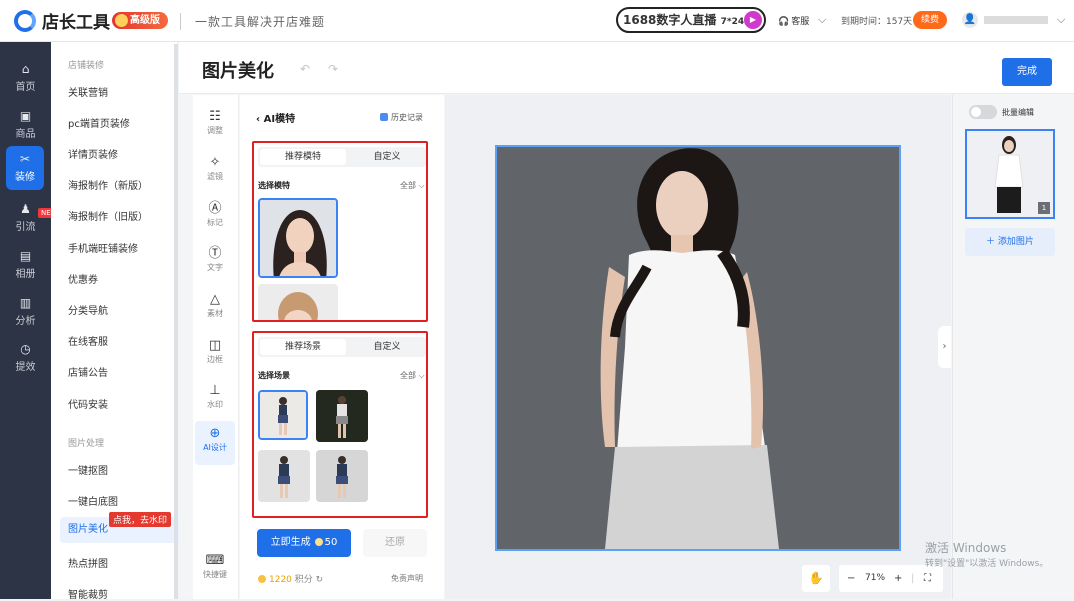 This screenshot has height=601, width=1074. Describe the element at coordinates (385, 157) in the screenshot. I see `tab-custom-model: 自定义` at that location.